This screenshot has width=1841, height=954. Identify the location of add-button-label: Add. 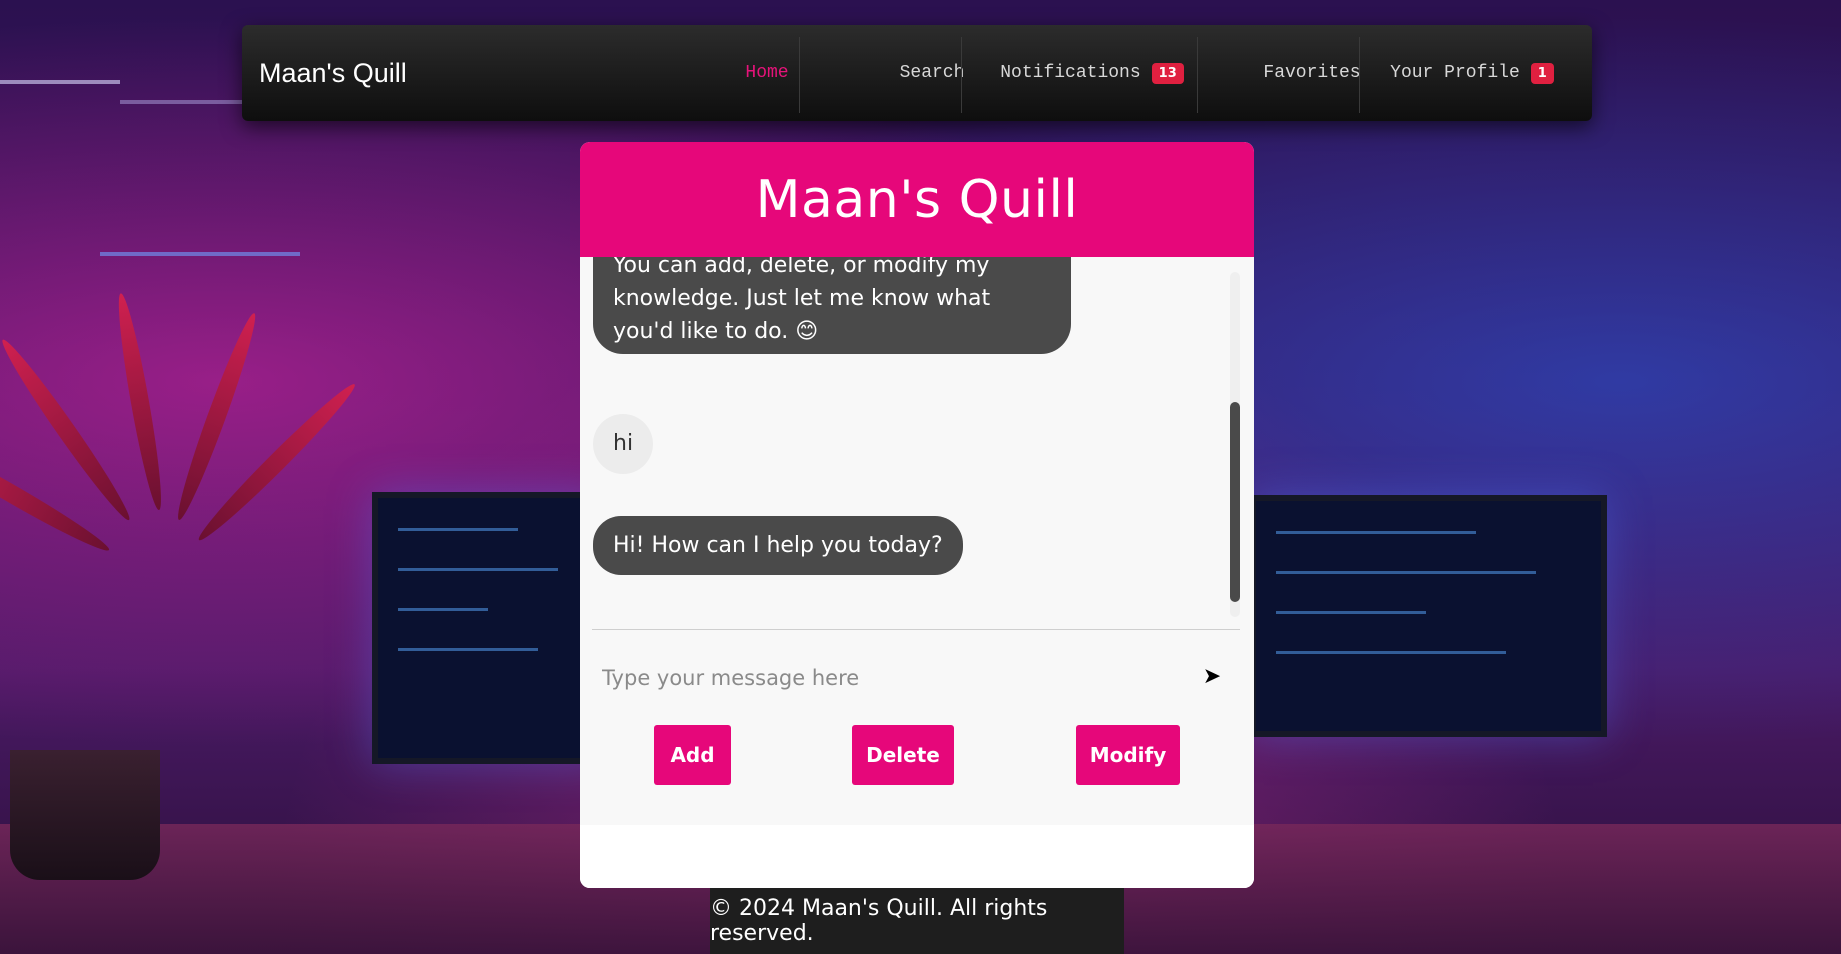
(692, 755).